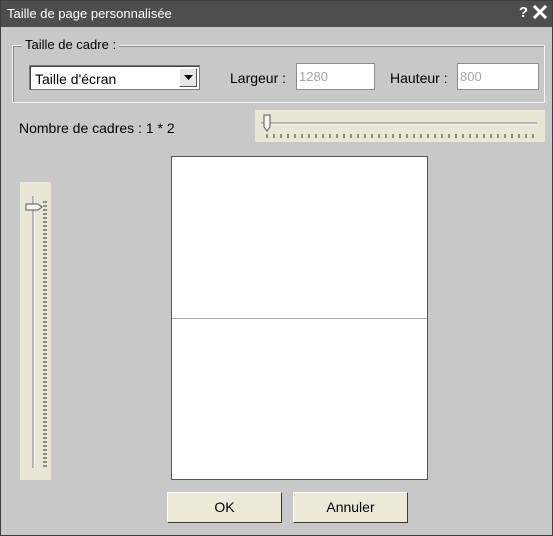 The height and width of the screenshot is (536, 553). Describe the element at coordinates (419, 78) in the screenshot. I see `height-label: Hauteur :` at that location.